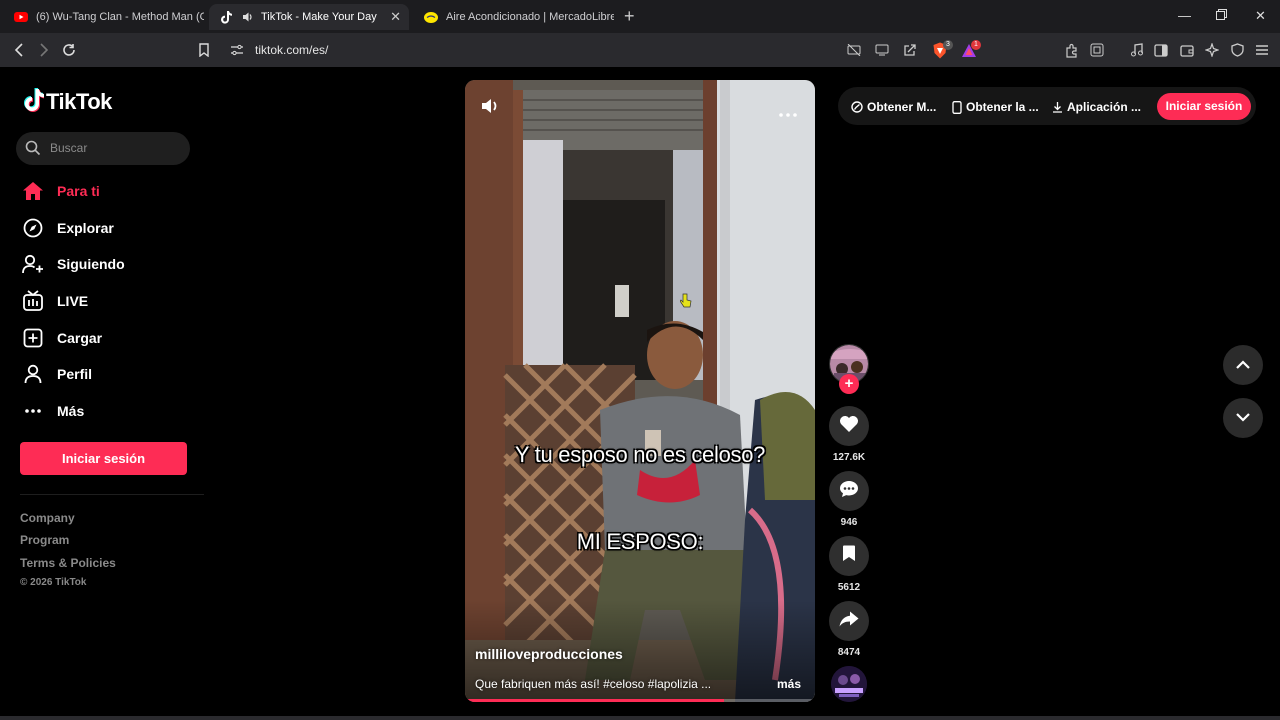  What do you see at coordinates (319, 17) in the screenshot?
I see `tab-title: TikTok - Make Your Day` at bounding box center [319, 17].